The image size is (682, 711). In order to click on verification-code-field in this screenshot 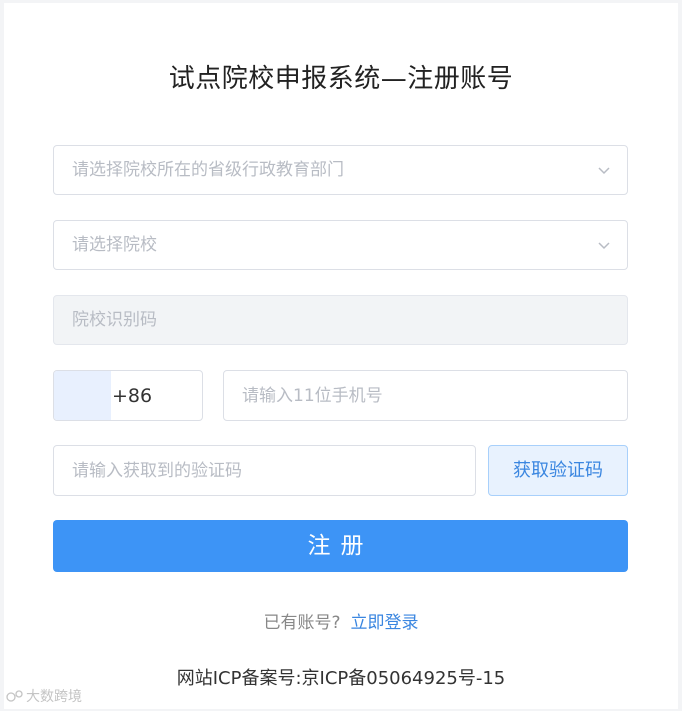, I will do `click(264, 470)`.